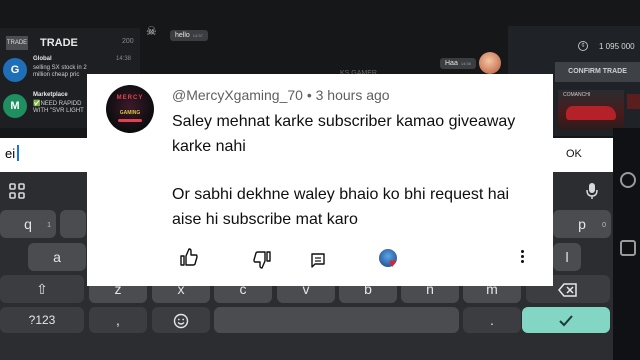 The width and height of the screenshot is (640, 360). Describe the element at coordinates (262, 260) in the screenshot. I see `thumbs-down-icon` at that location.